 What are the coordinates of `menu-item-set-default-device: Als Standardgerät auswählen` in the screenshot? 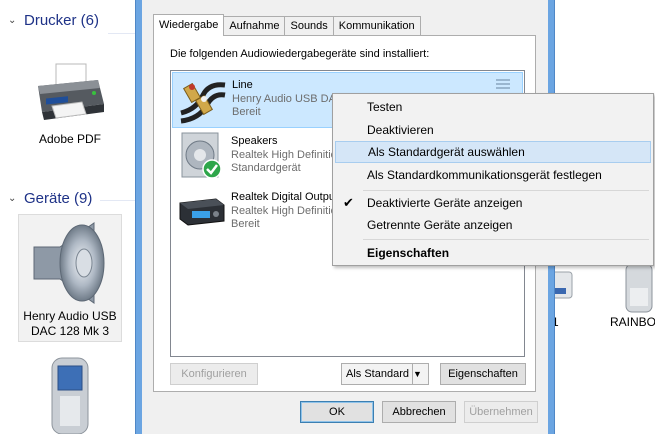 It's located at (493, 152).